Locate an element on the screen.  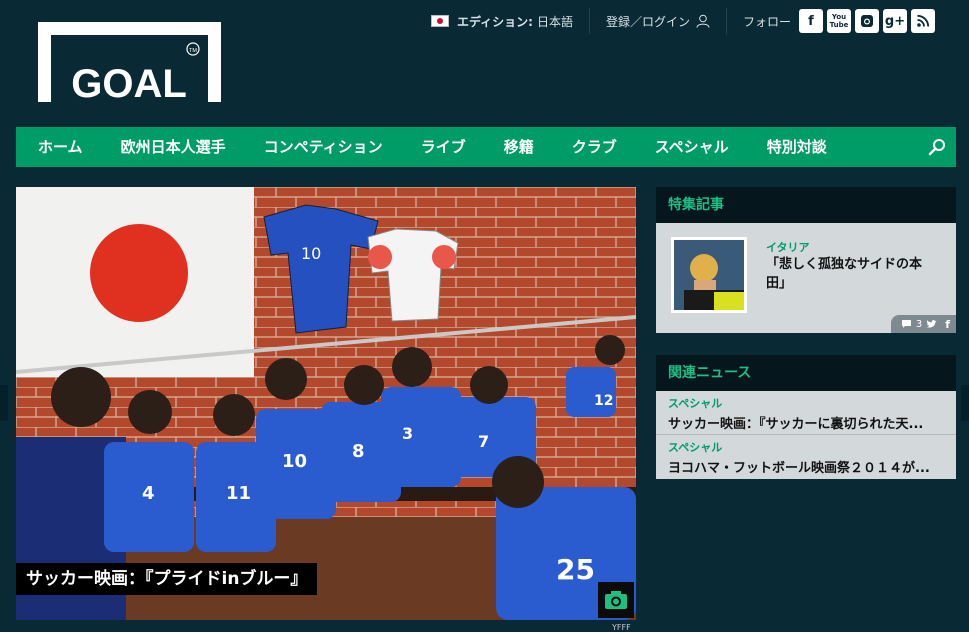
user-icon is located at coordinates (703, 21).